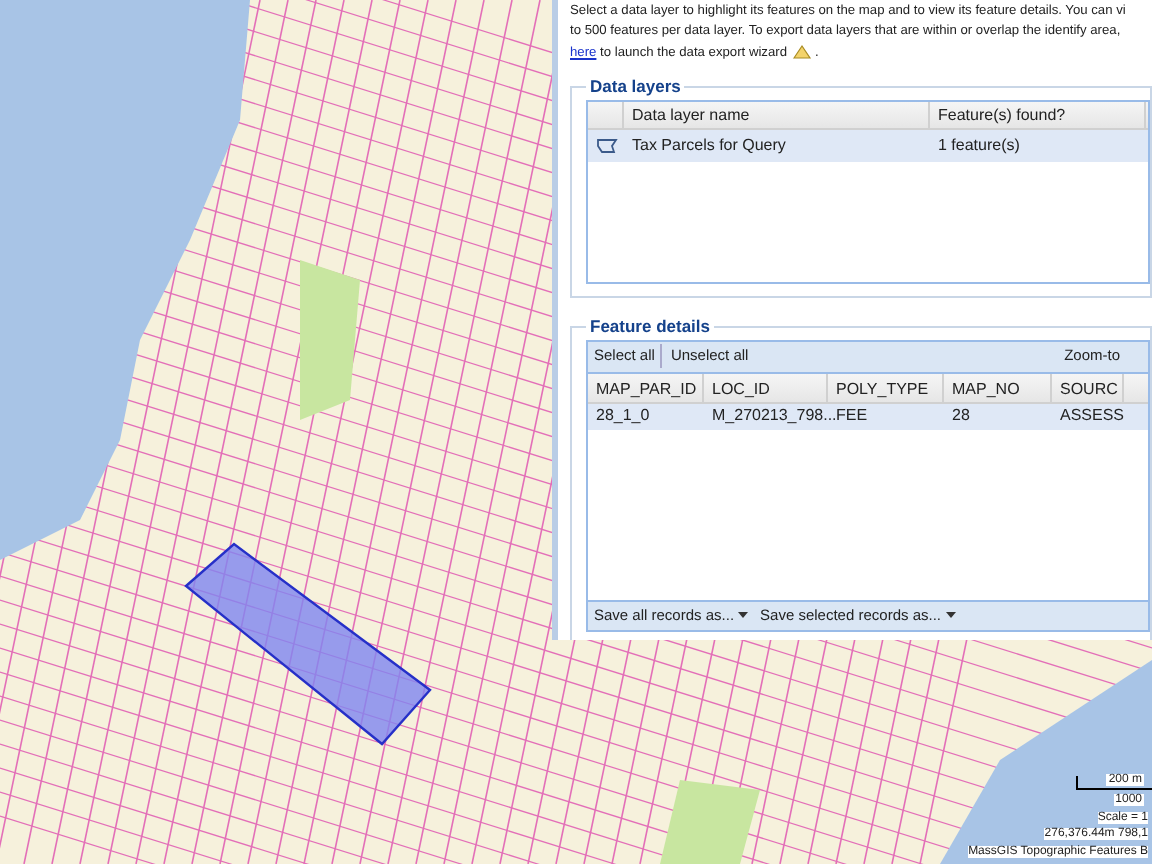  Describe the element at coordinates (868, 416) in the screenshot. I see `feature-row: 28_1_0 M_270213_798...FEE 28 ASSESS` at that location.